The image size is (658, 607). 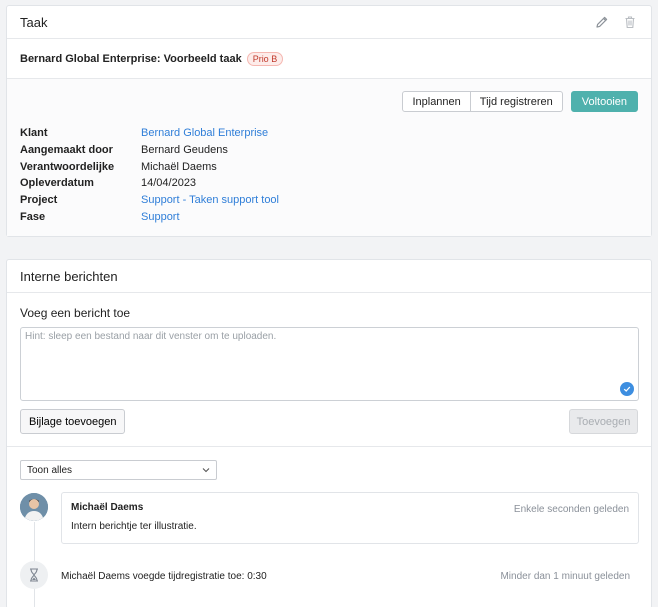 I want to click on property-row: Opleverdatum 14/04/2023, so click(x=149, y=183).